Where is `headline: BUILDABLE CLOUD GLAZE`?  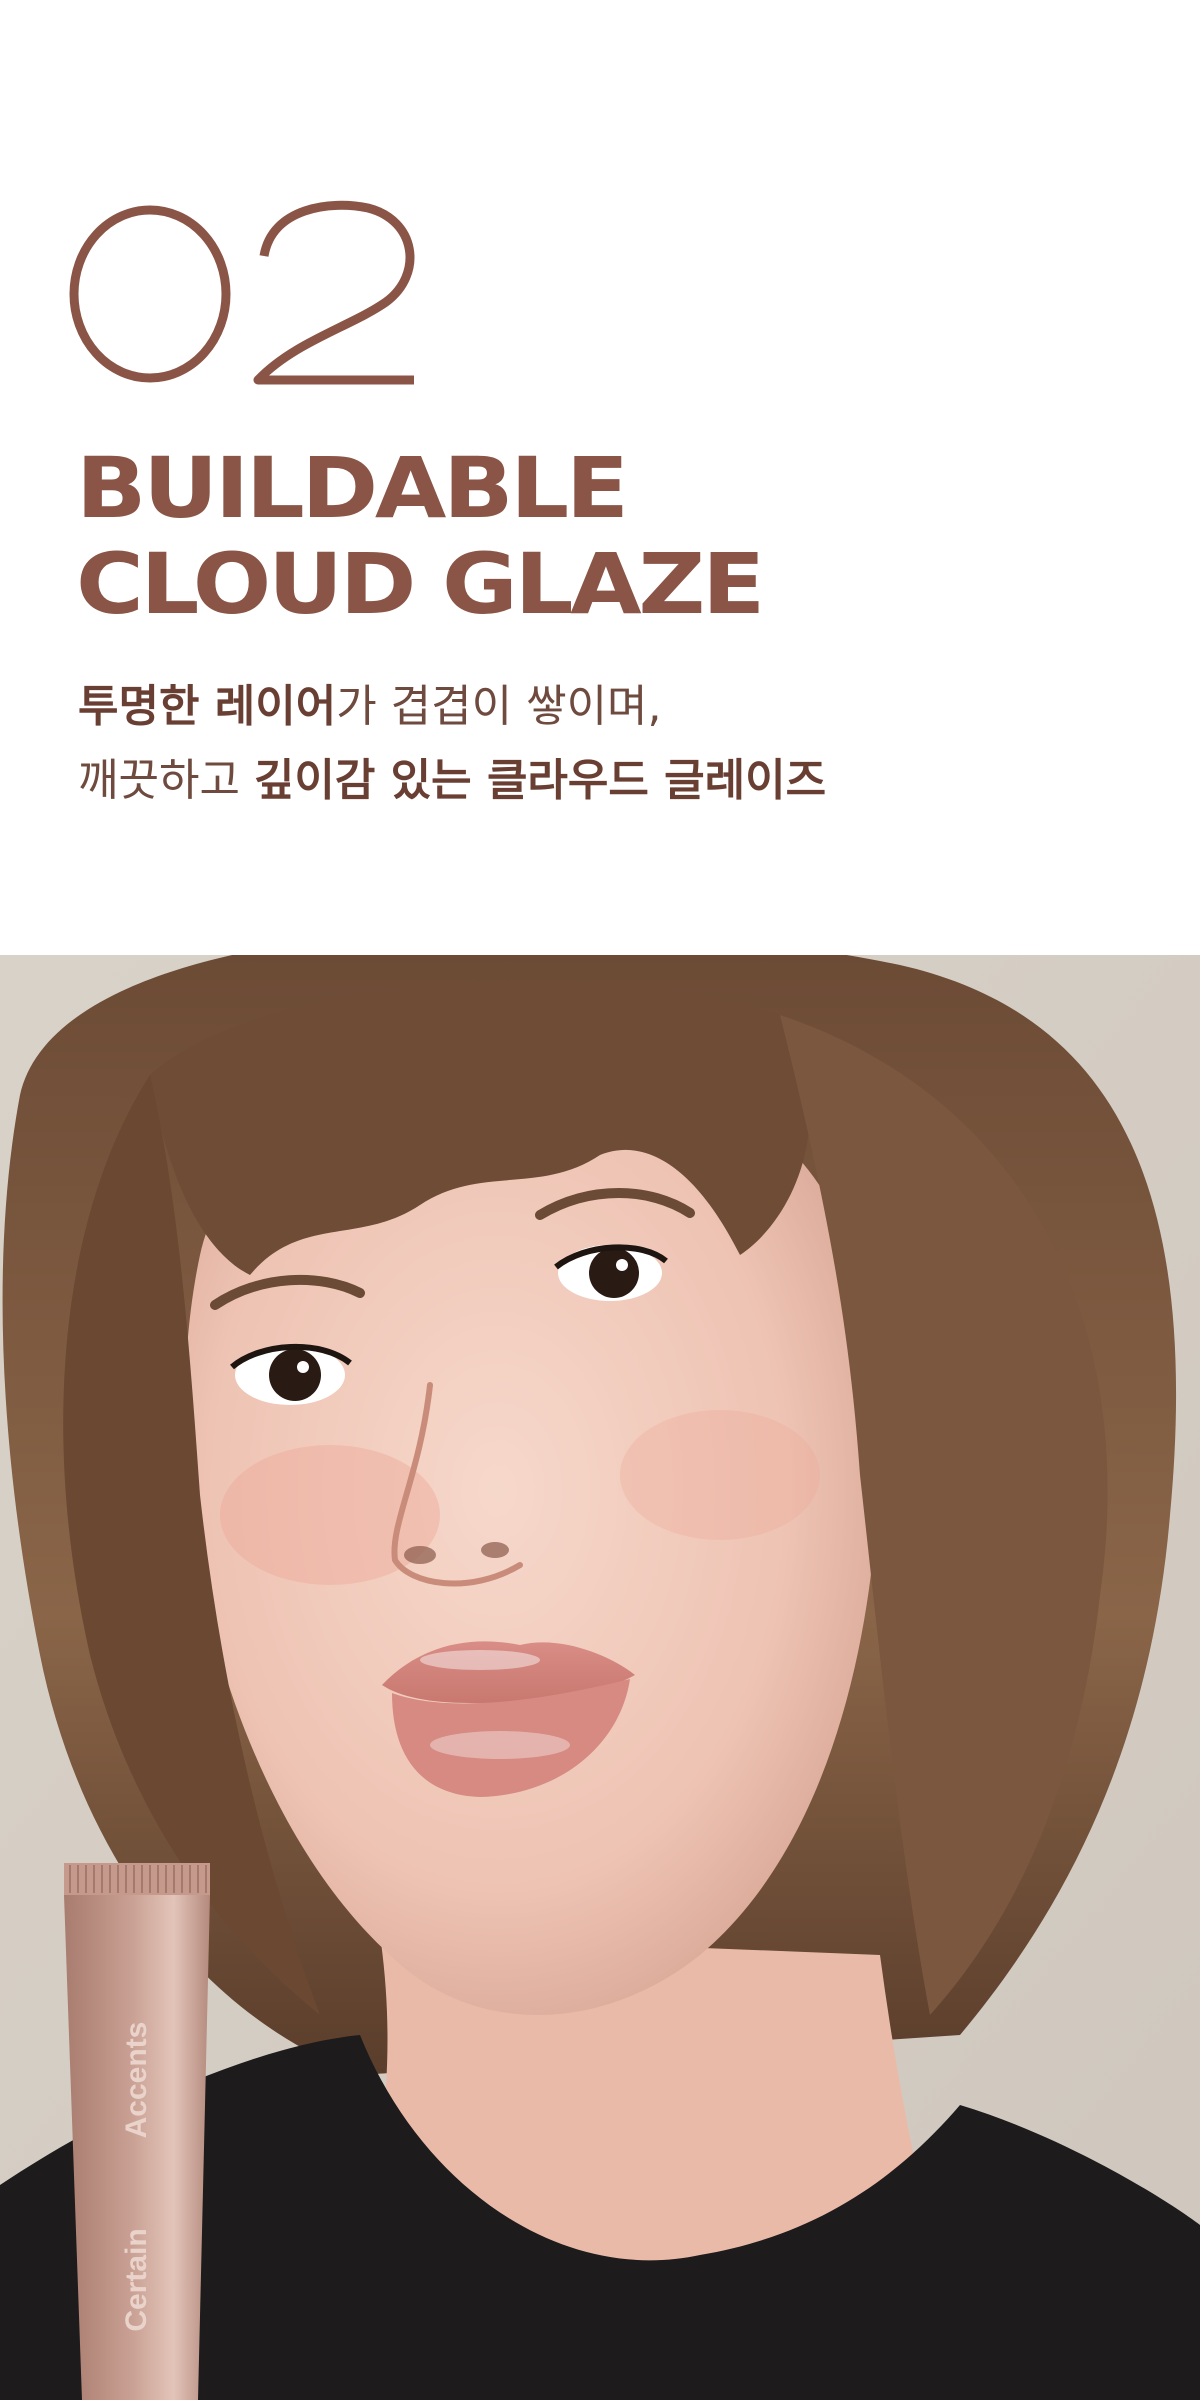
headline: BUILDABLE CLOUD GLAZE is located at coordinates (626, 536).